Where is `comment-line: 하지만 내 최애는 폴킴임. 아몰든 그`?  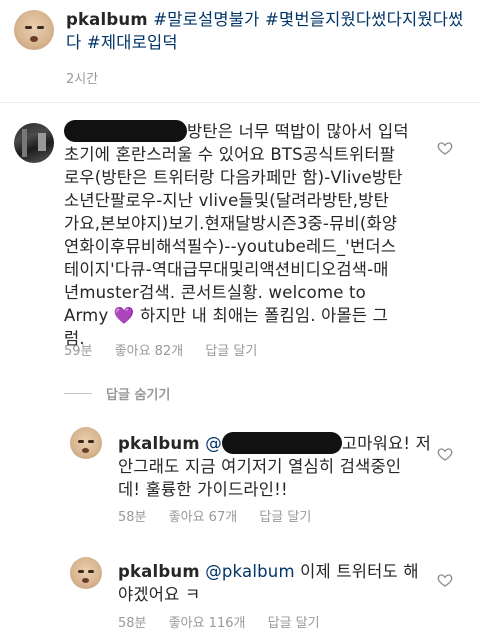
comment-line: 하지만 내 최애는 폴킴임. 아몰든 그 is located at coordinates (261, 315).